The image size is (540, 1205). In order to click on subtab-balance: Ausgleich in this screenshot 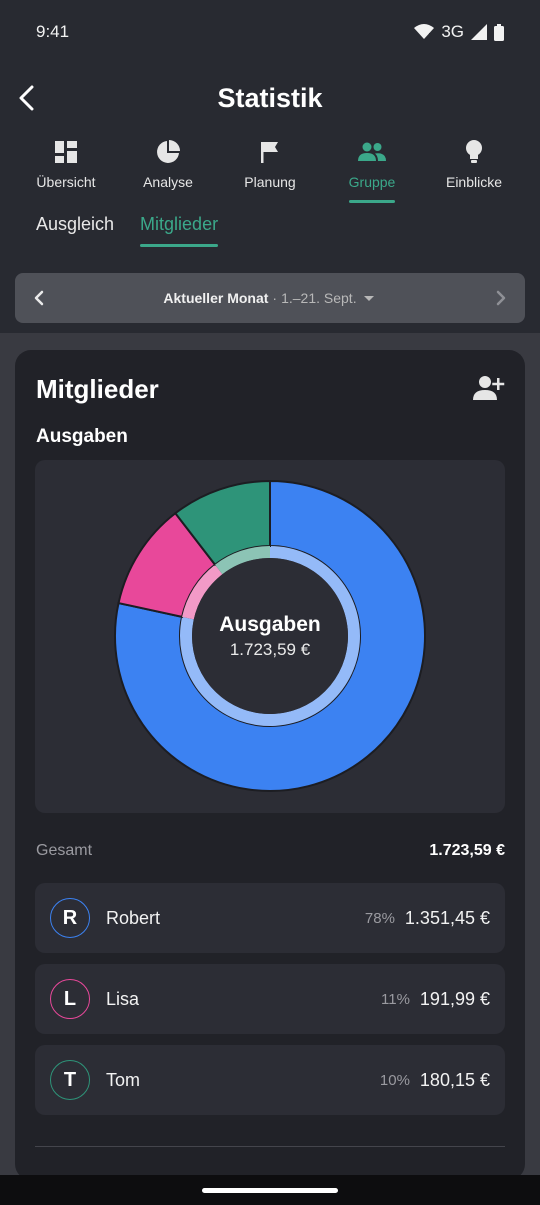, I will do `click(75, 230)`.